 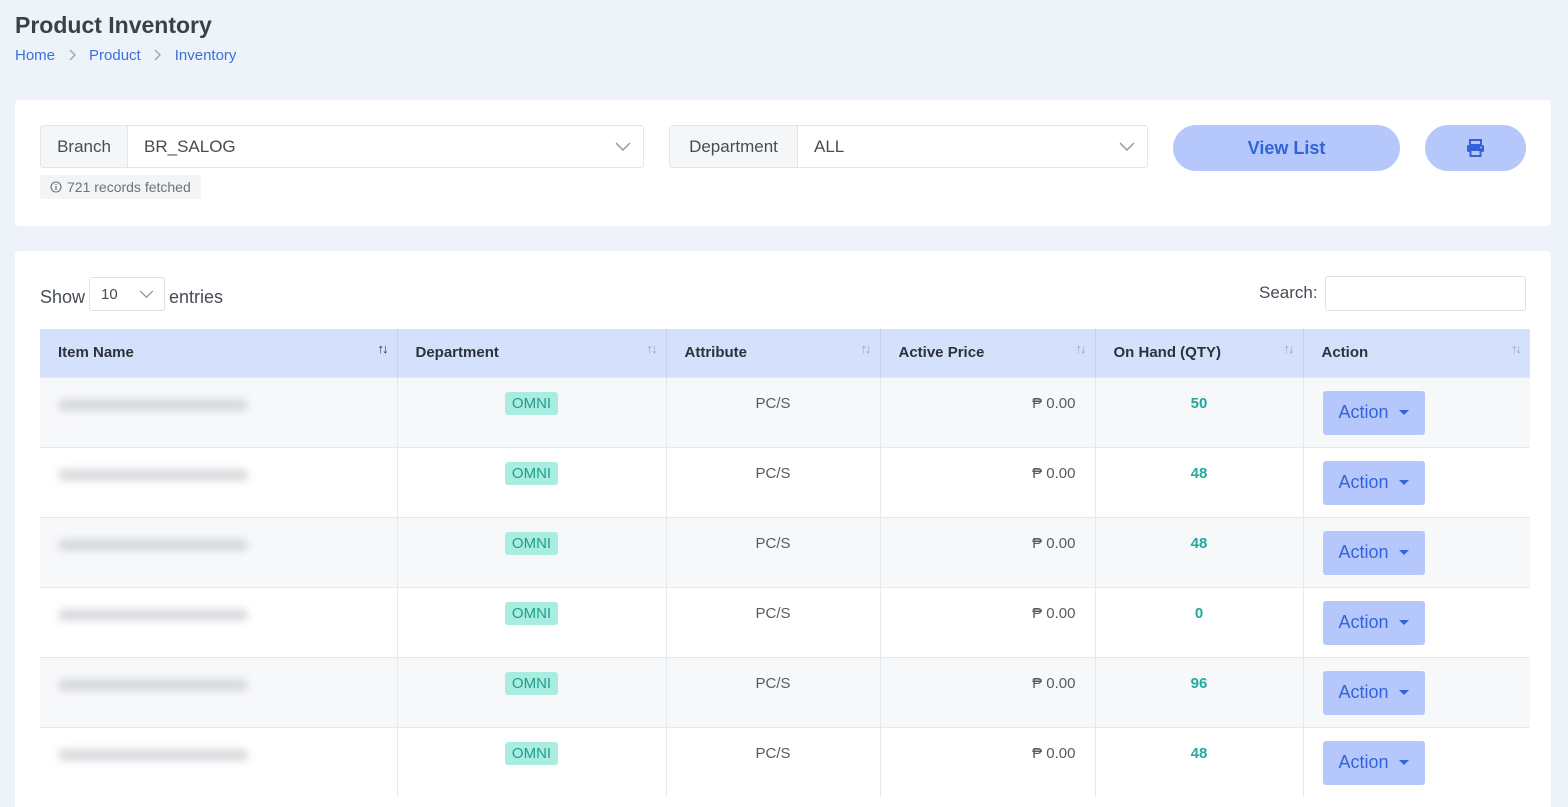 I want to click on entries-select: 10, so click(x=127, y=294).